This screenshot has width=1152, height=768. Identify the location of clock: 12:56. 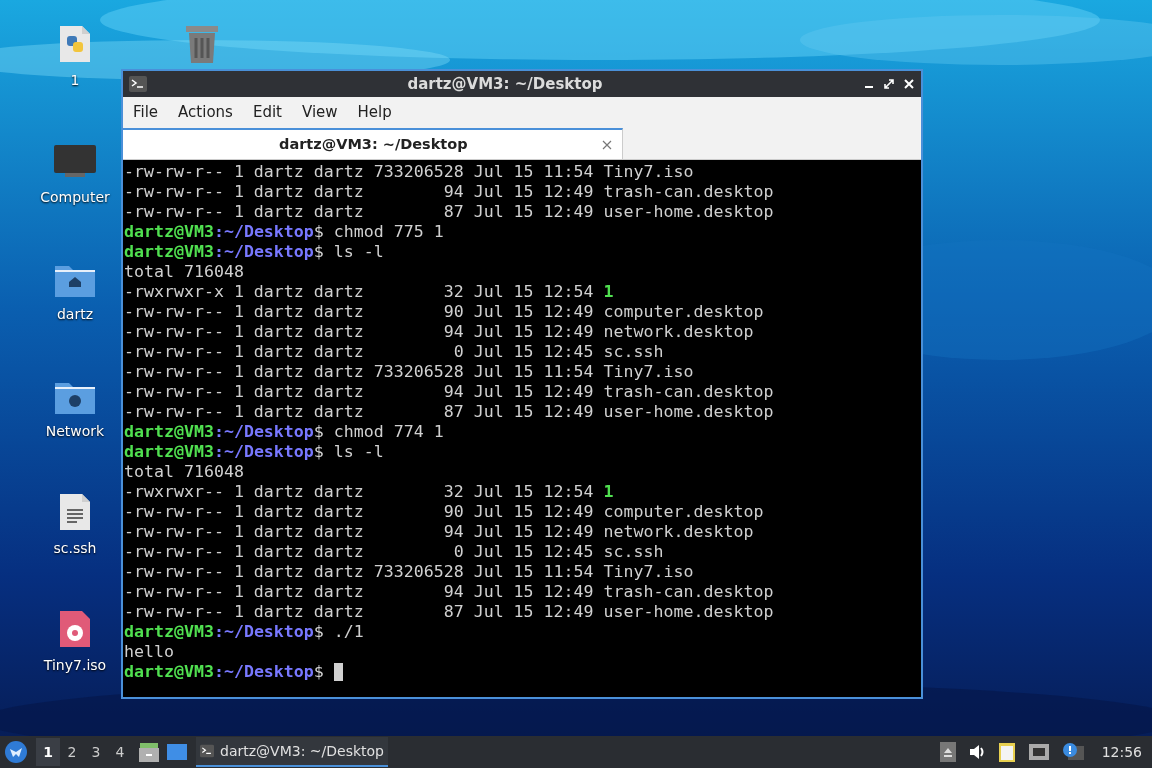
(1121, 752).